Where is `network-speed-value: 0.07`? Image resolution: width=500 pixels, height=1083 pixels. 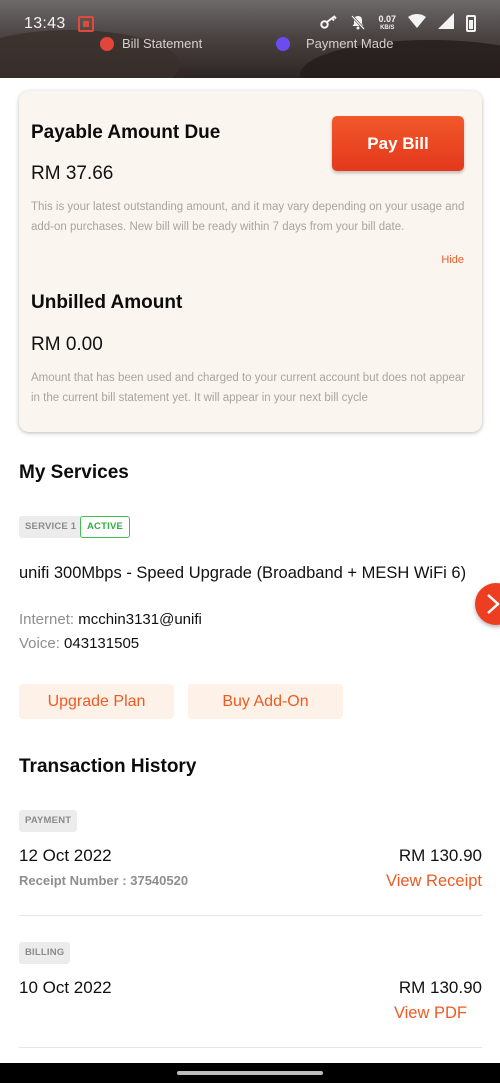
network-speed-value: 0.07 is located at coordinates (387, 18).